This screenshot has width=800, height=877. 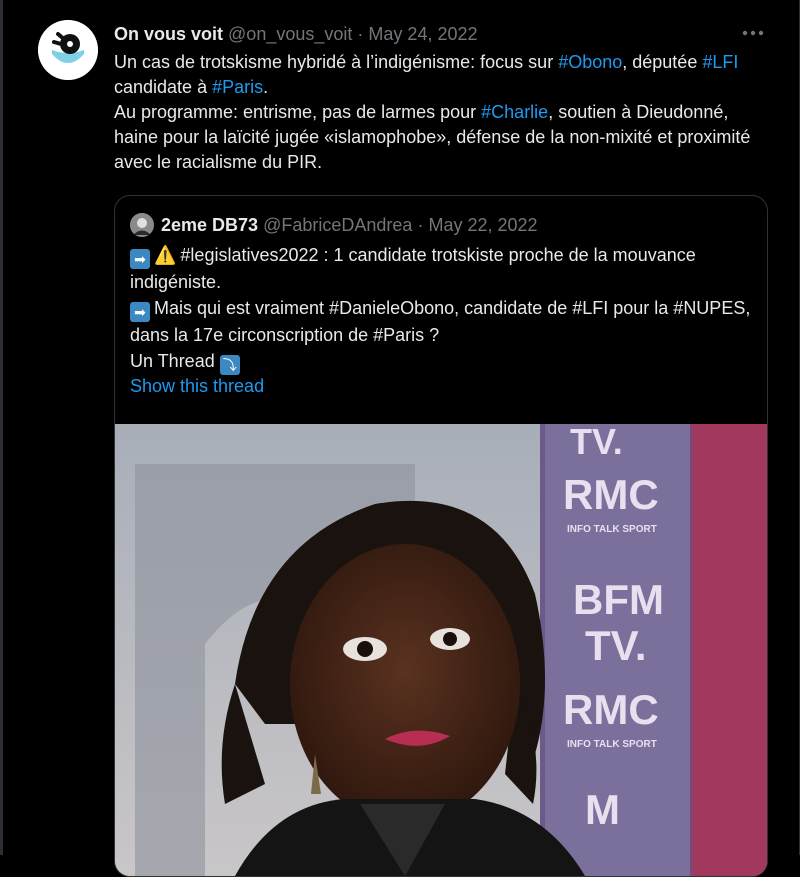 I want to click on quoted-tweet-header: 2eme DB73 @FabriceDAndrea · May 22, 2022, so click(x=349, y=225).